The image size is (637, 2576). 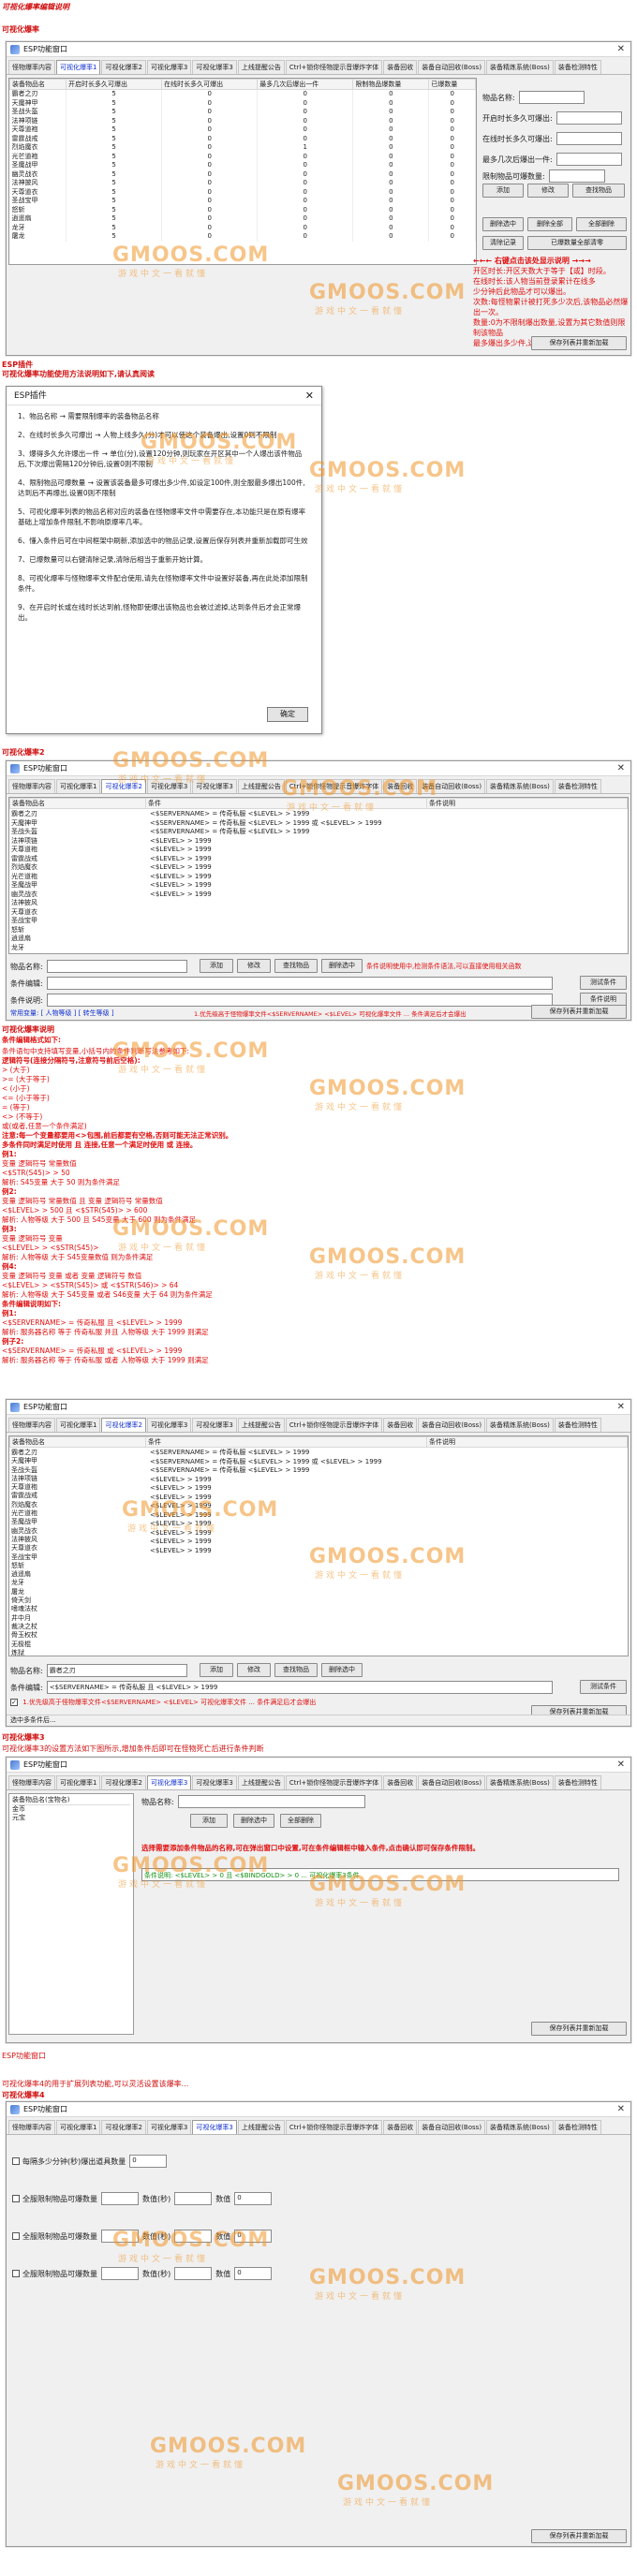 I want to click on list-item: 天魔神甲, so click(x=24, y=824).